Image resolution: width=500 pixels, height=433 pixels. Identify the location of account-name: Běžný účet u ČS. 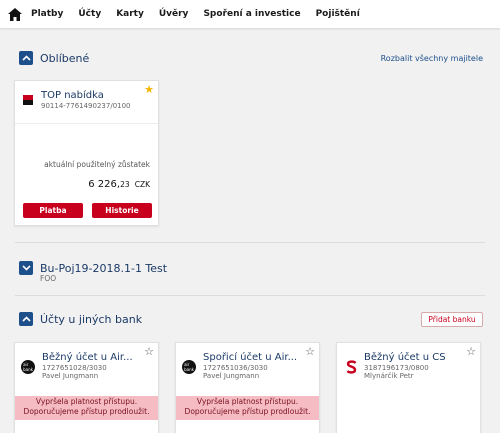
(414, 357).